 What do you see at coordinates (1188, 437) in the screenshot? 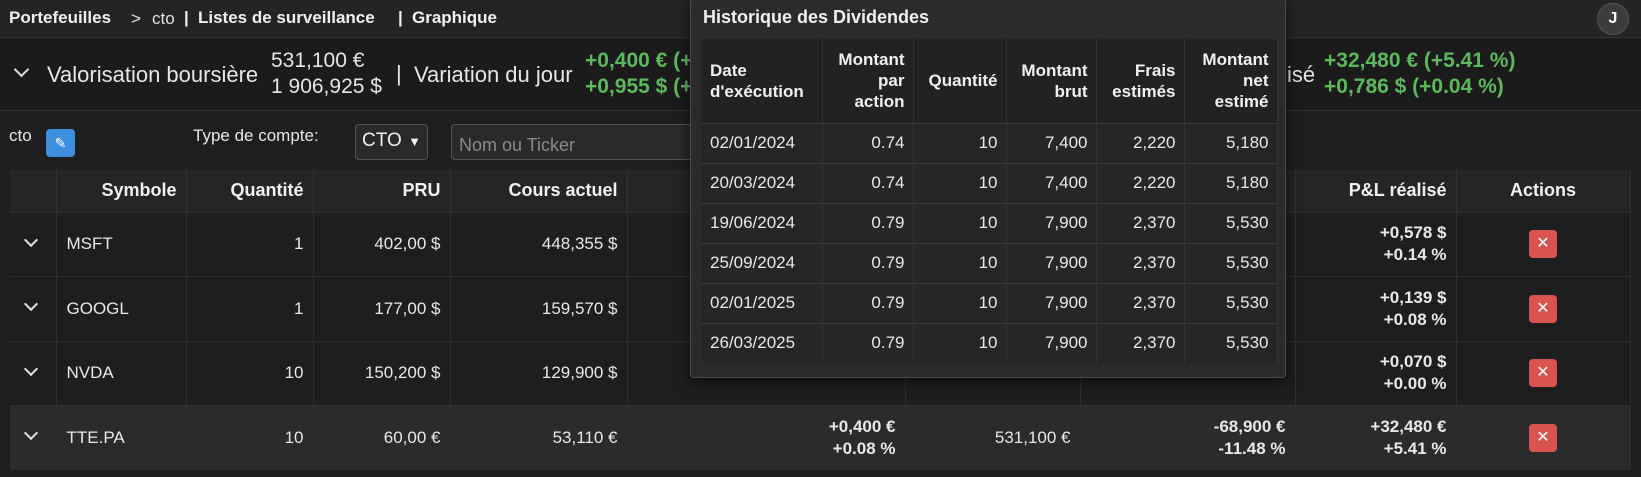
I see `unrealized-cell: -68,900 € -11.48 %` at bounding box center [1188, 437].